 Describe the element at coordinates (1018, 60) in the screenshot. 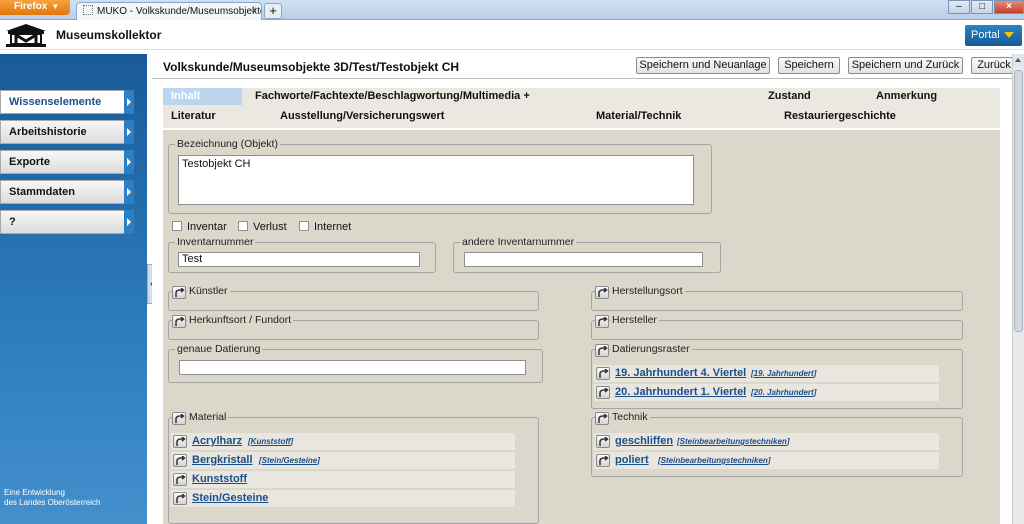

I see `scroll-up-icon` at that location.